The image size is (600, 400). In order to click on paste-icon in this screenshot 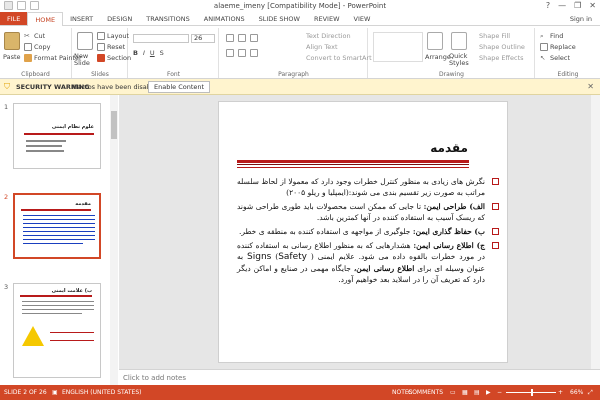, I will do `click(12, 41)`.